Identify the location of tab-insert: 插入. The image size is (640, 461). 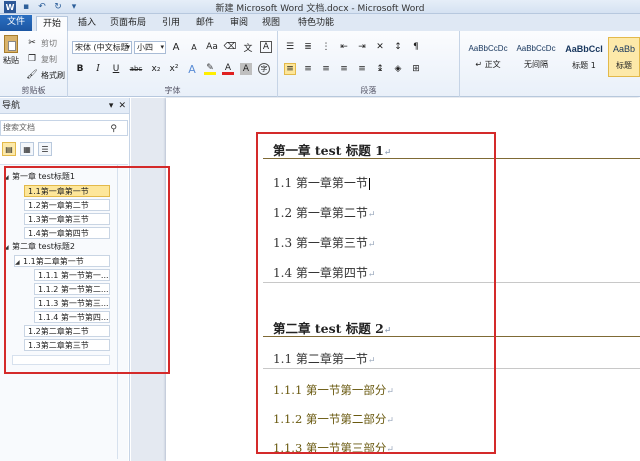
(87, 23).